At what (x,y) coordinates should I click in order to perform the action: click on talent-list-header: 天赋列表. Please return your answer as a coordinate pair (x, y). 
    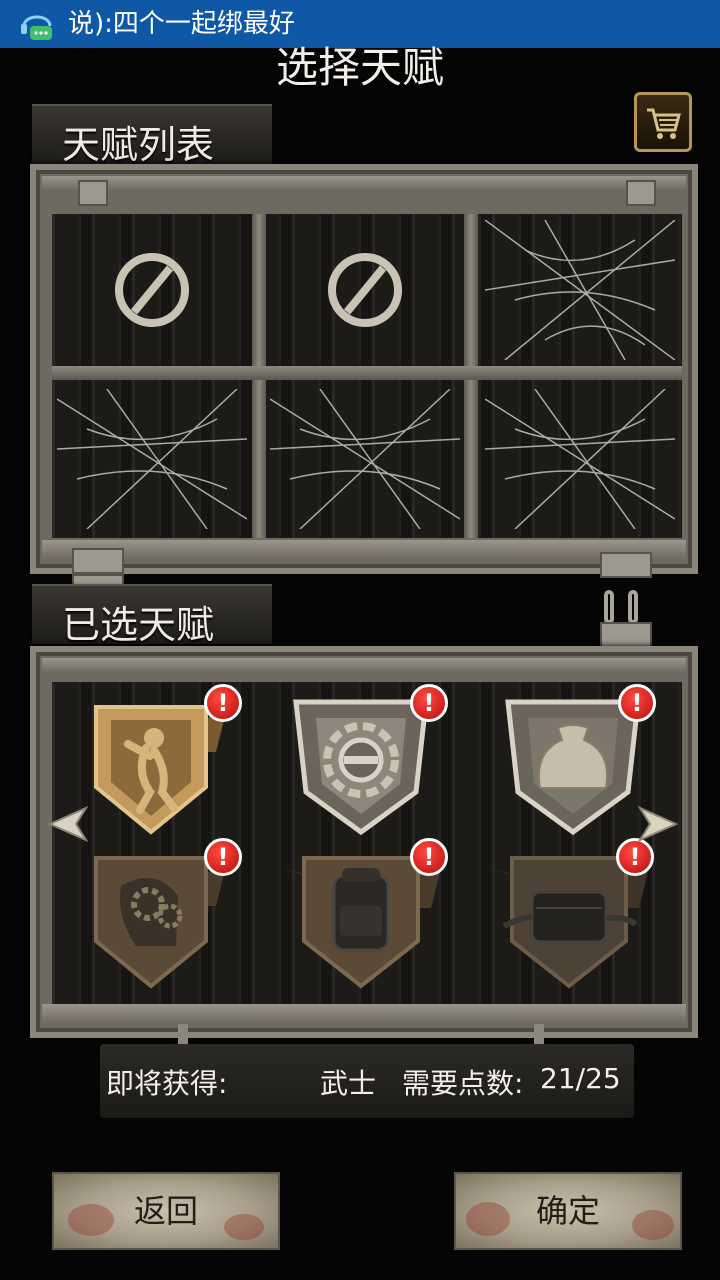
    Looking at the image, I should click on (152, 135).